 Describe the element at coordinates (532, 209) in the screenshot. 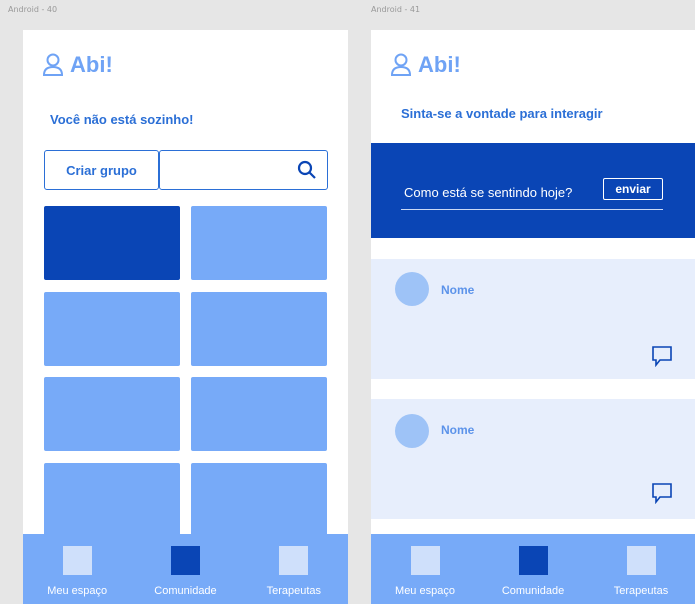

I see `input-underline` at that location.